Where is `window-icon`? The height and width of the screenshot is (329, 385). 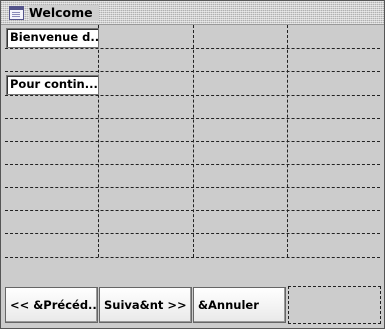 window-icon is located at coordinates (16, 13).